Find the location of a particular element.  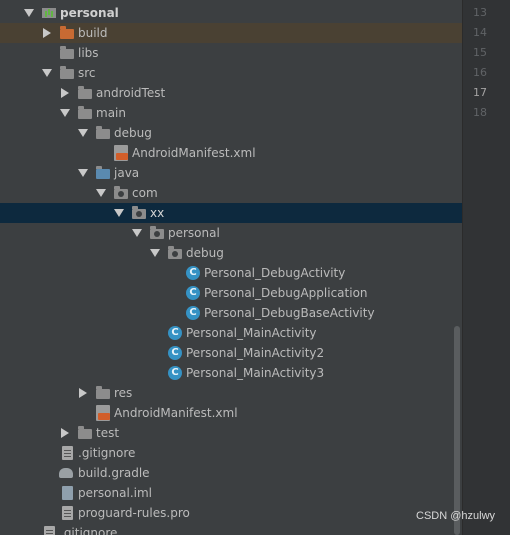

tree-row-build: build is located at coordinates (231, 33).